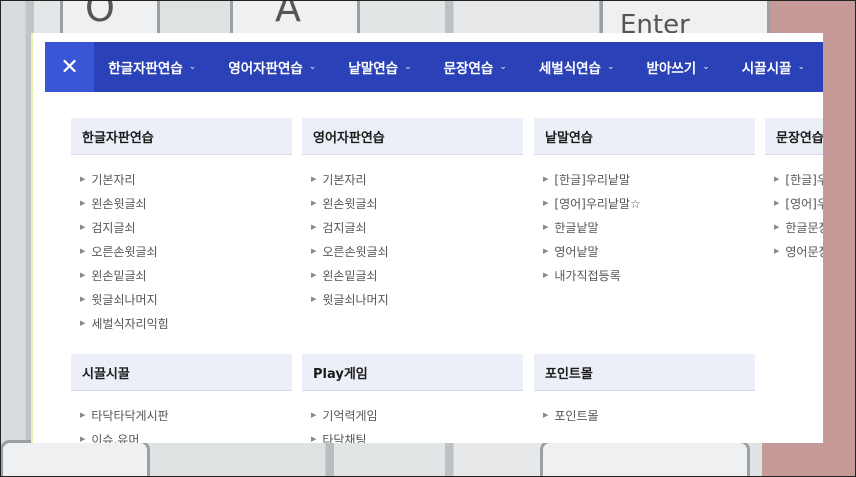 The image size is (856, 477). I want to click on menu-link-label: 타닥채팅, so click(344, 438).